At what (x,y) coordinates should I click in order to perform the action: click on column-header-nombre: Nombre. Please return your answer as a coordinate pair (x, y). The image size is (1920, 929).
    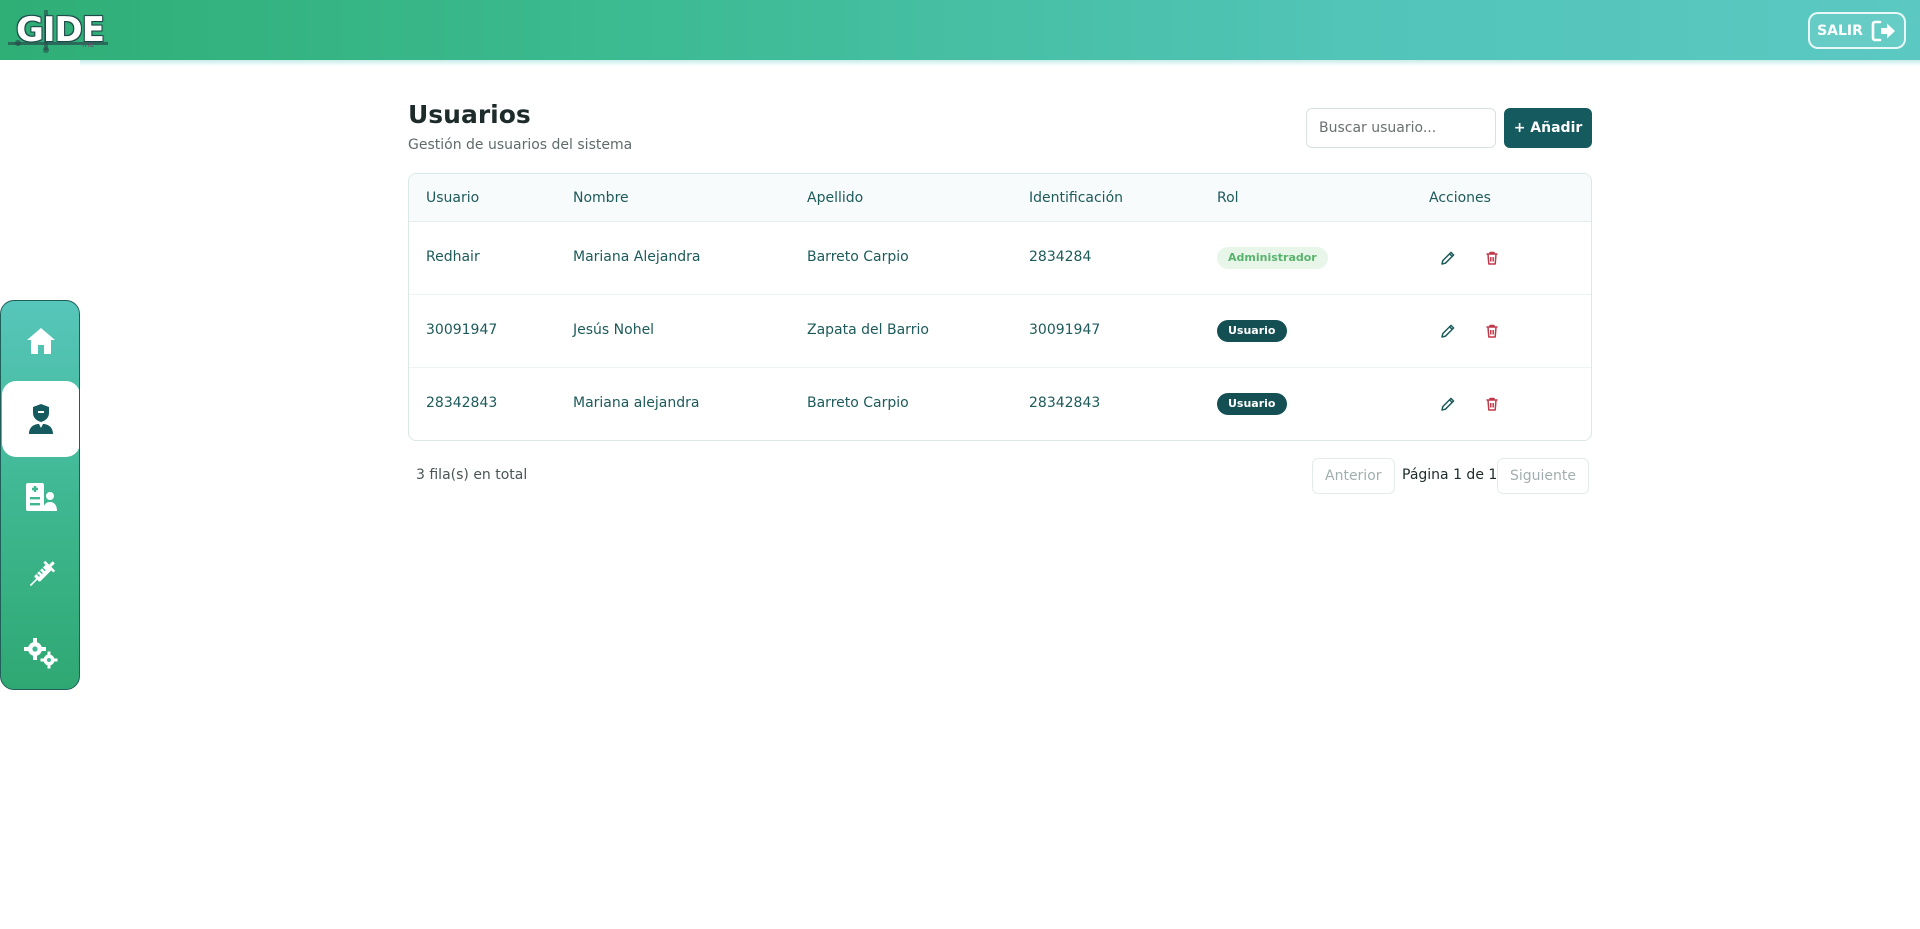
    Looking at the image, I should click on (601, 198).